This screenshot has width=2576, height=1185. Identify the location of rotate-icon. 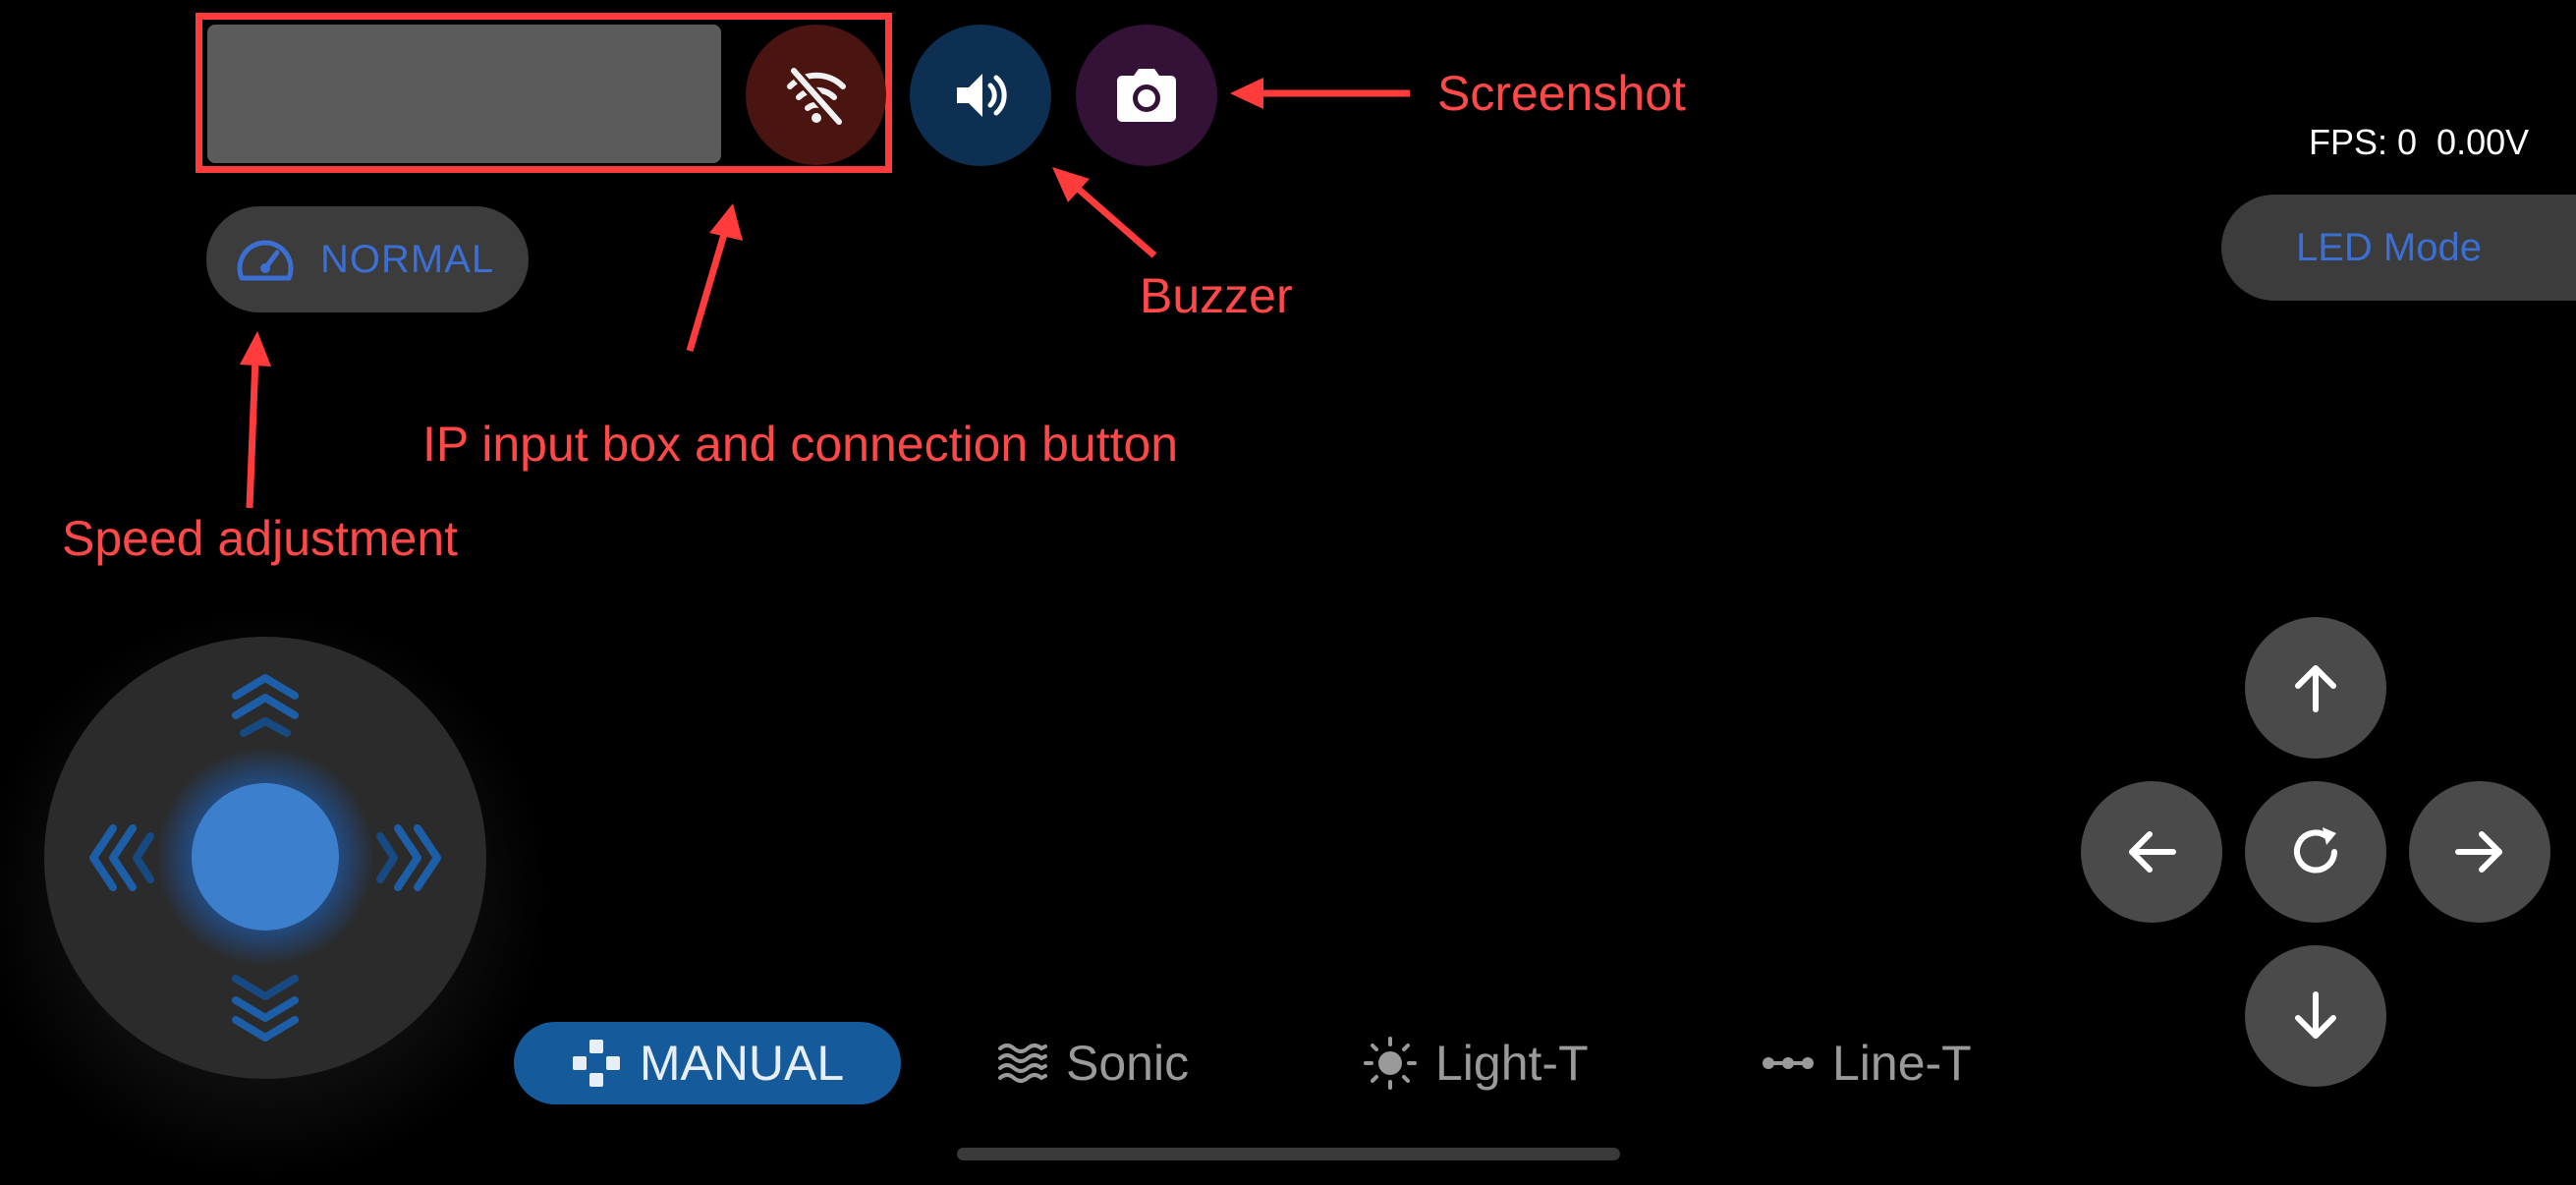
(2315, 850).